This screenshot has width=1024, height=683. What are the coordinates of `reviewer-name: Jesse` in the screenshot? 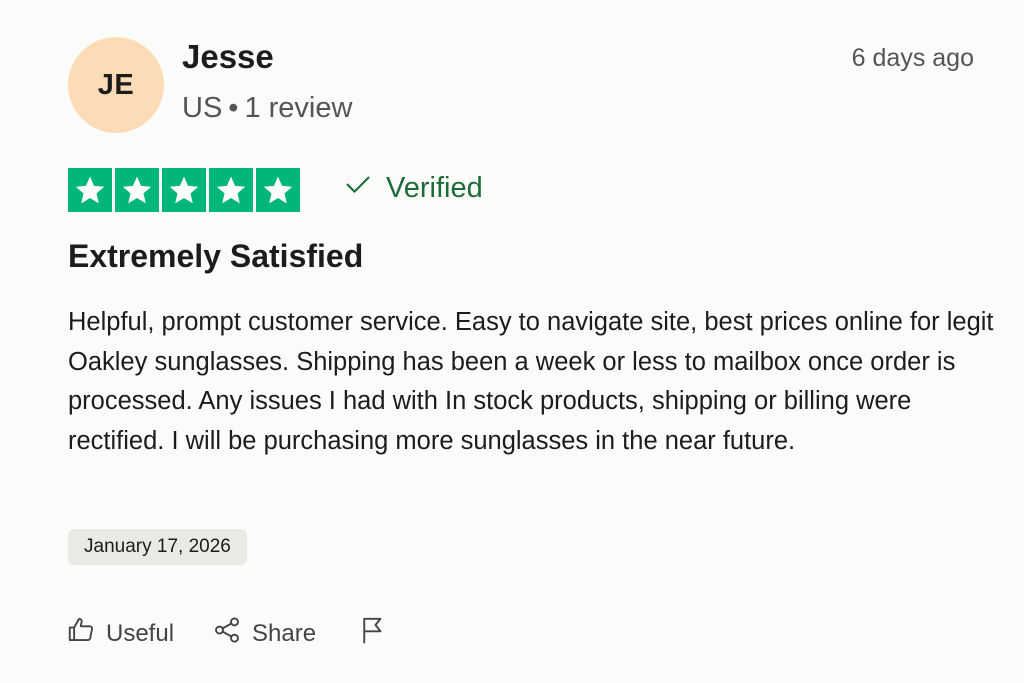 It's located at (228, 57).